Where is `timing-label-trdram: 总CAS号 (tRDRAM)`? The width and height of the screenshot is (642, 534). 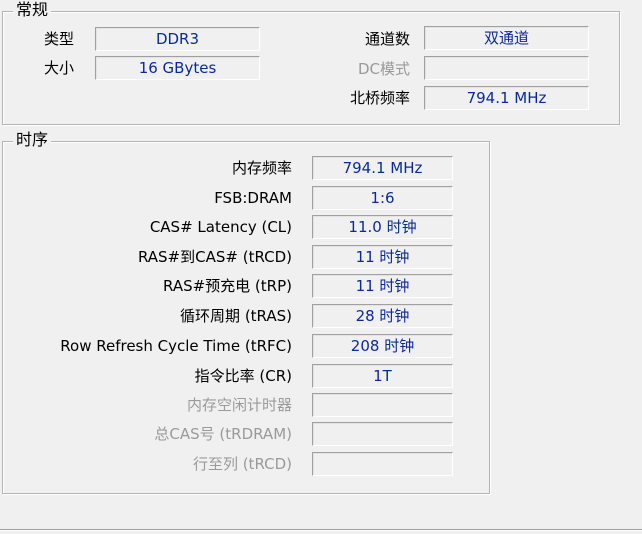
timing-label-trdram: 总CAS号 (tRDRAM) is located at coordinates (223, 434).